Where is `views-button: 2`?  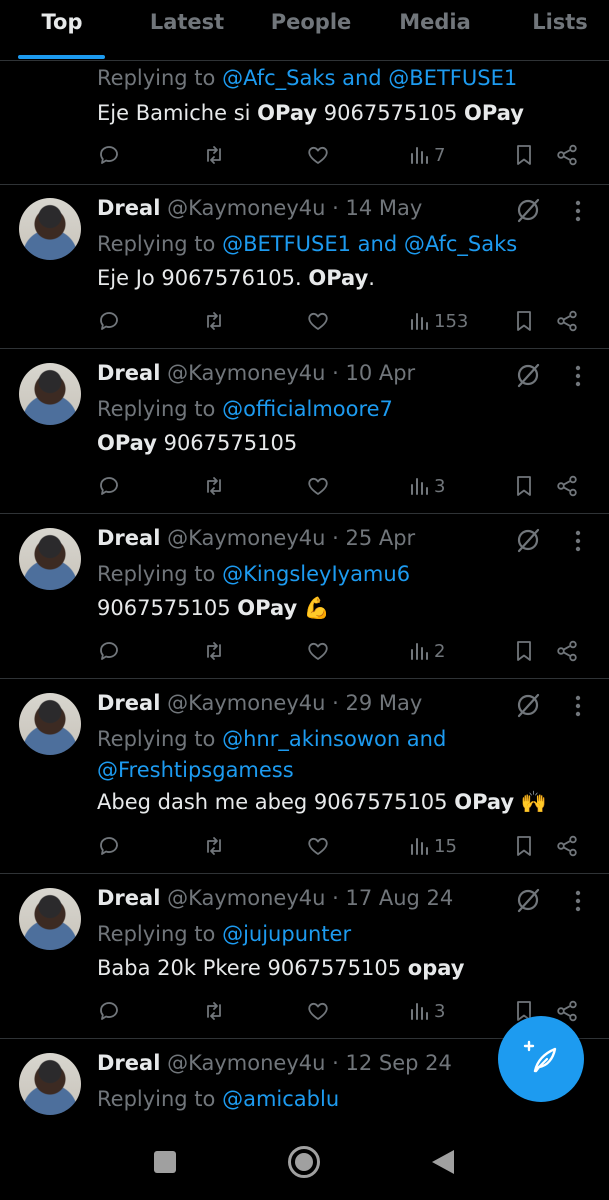
views-button: 2 is located at coordinates (426, 651).